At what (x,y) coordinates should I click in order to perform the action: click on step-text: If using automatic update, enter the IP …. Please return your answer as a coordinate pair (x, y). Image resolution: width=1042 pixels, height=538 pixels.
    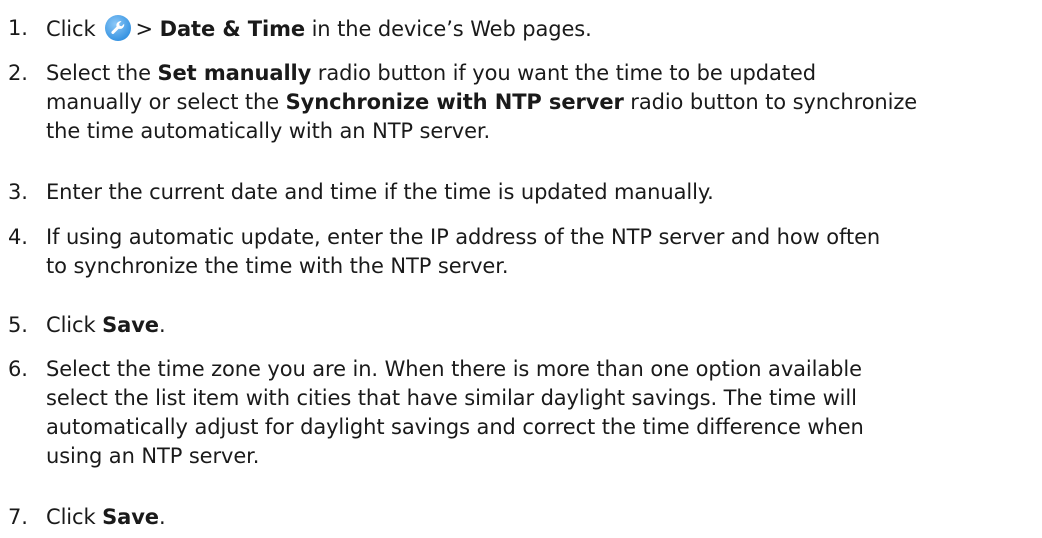
    Looking at the image, I should click on (544, 252).